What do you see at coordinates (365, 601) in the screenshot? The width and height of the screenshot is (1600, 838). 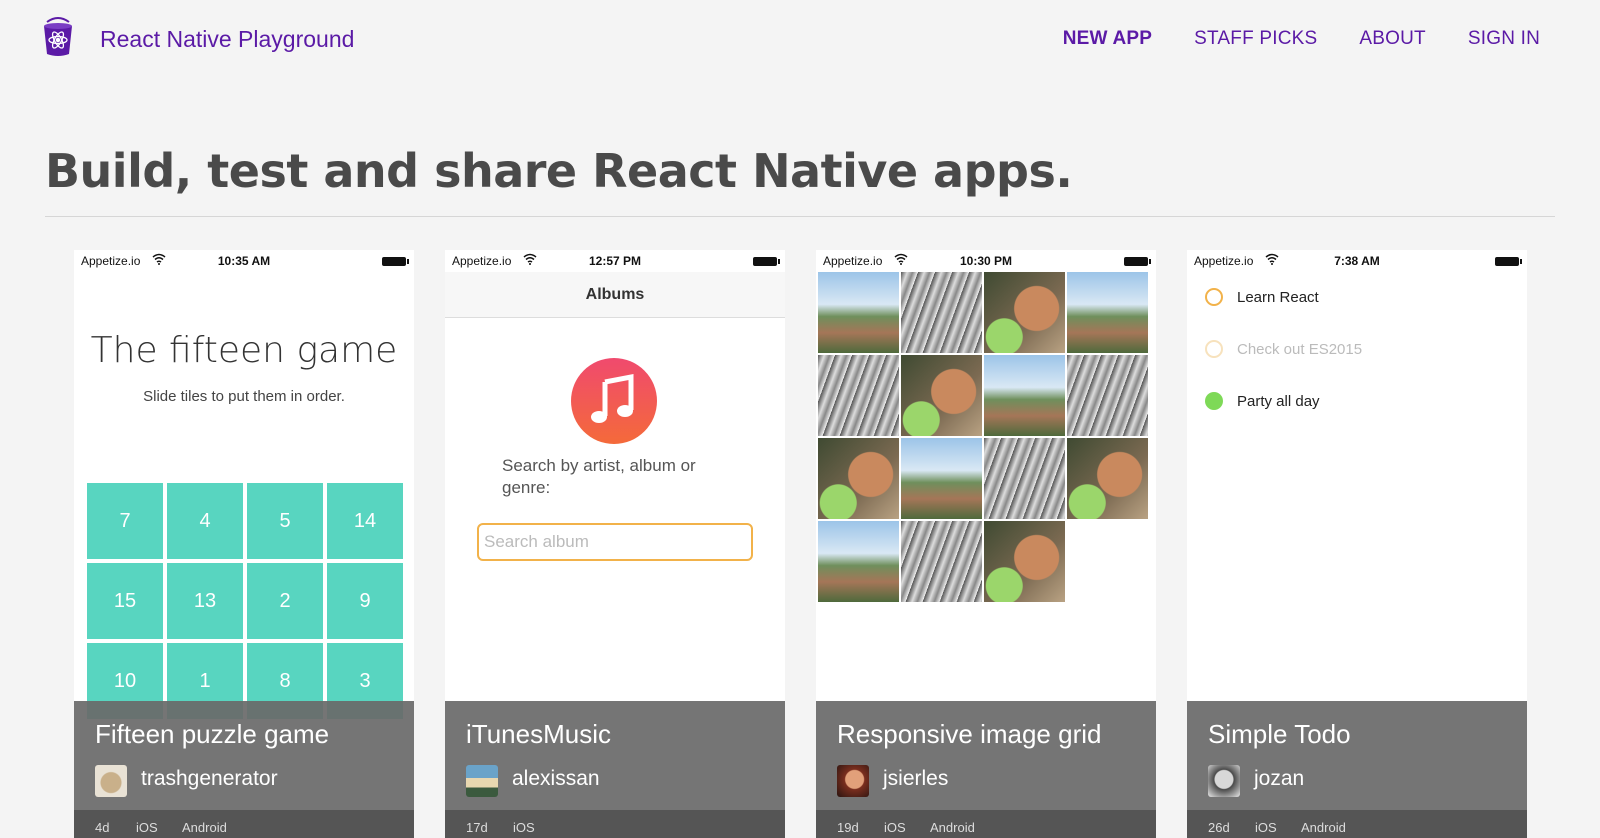 I see `tile: 9` at bounding box center [365, 601].